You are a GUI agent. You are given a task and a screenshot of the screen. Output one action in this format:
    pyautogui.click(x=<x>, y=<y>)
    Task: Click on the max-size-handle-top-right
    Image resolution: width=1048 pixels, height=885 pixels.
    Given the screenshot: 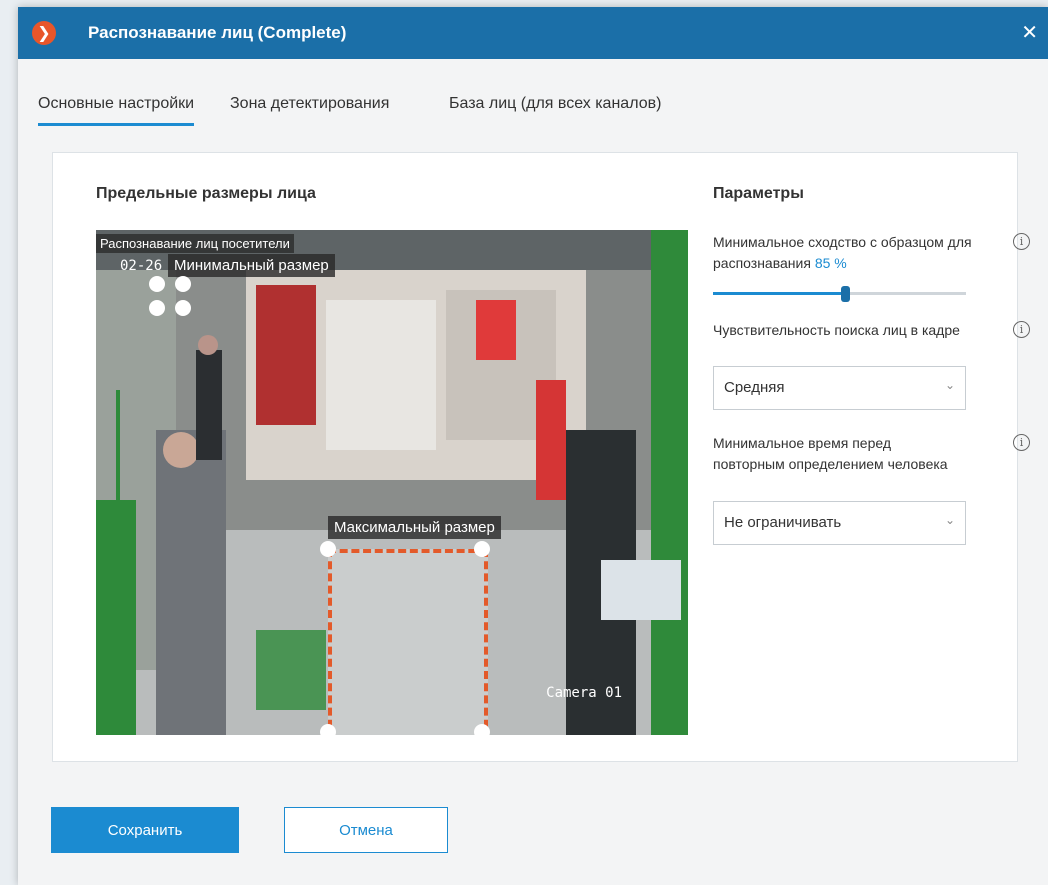 What is the action you would take?
    pyautogui.click(x=482, y=549)
    